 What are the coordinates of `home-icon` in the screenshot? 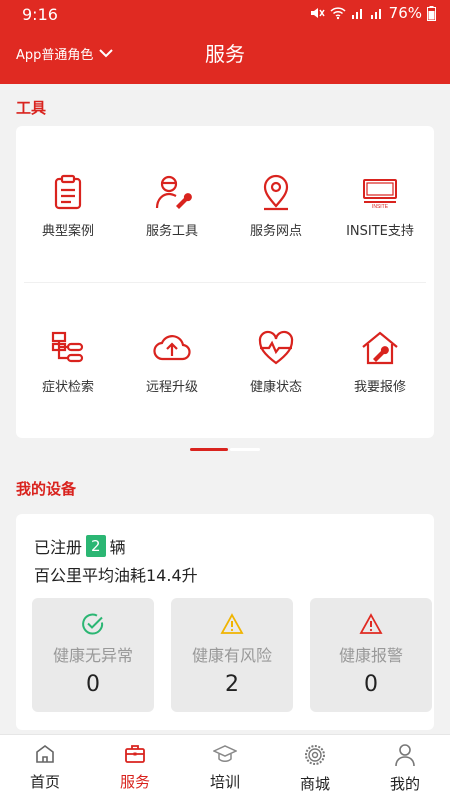 It's located at (45, 754).